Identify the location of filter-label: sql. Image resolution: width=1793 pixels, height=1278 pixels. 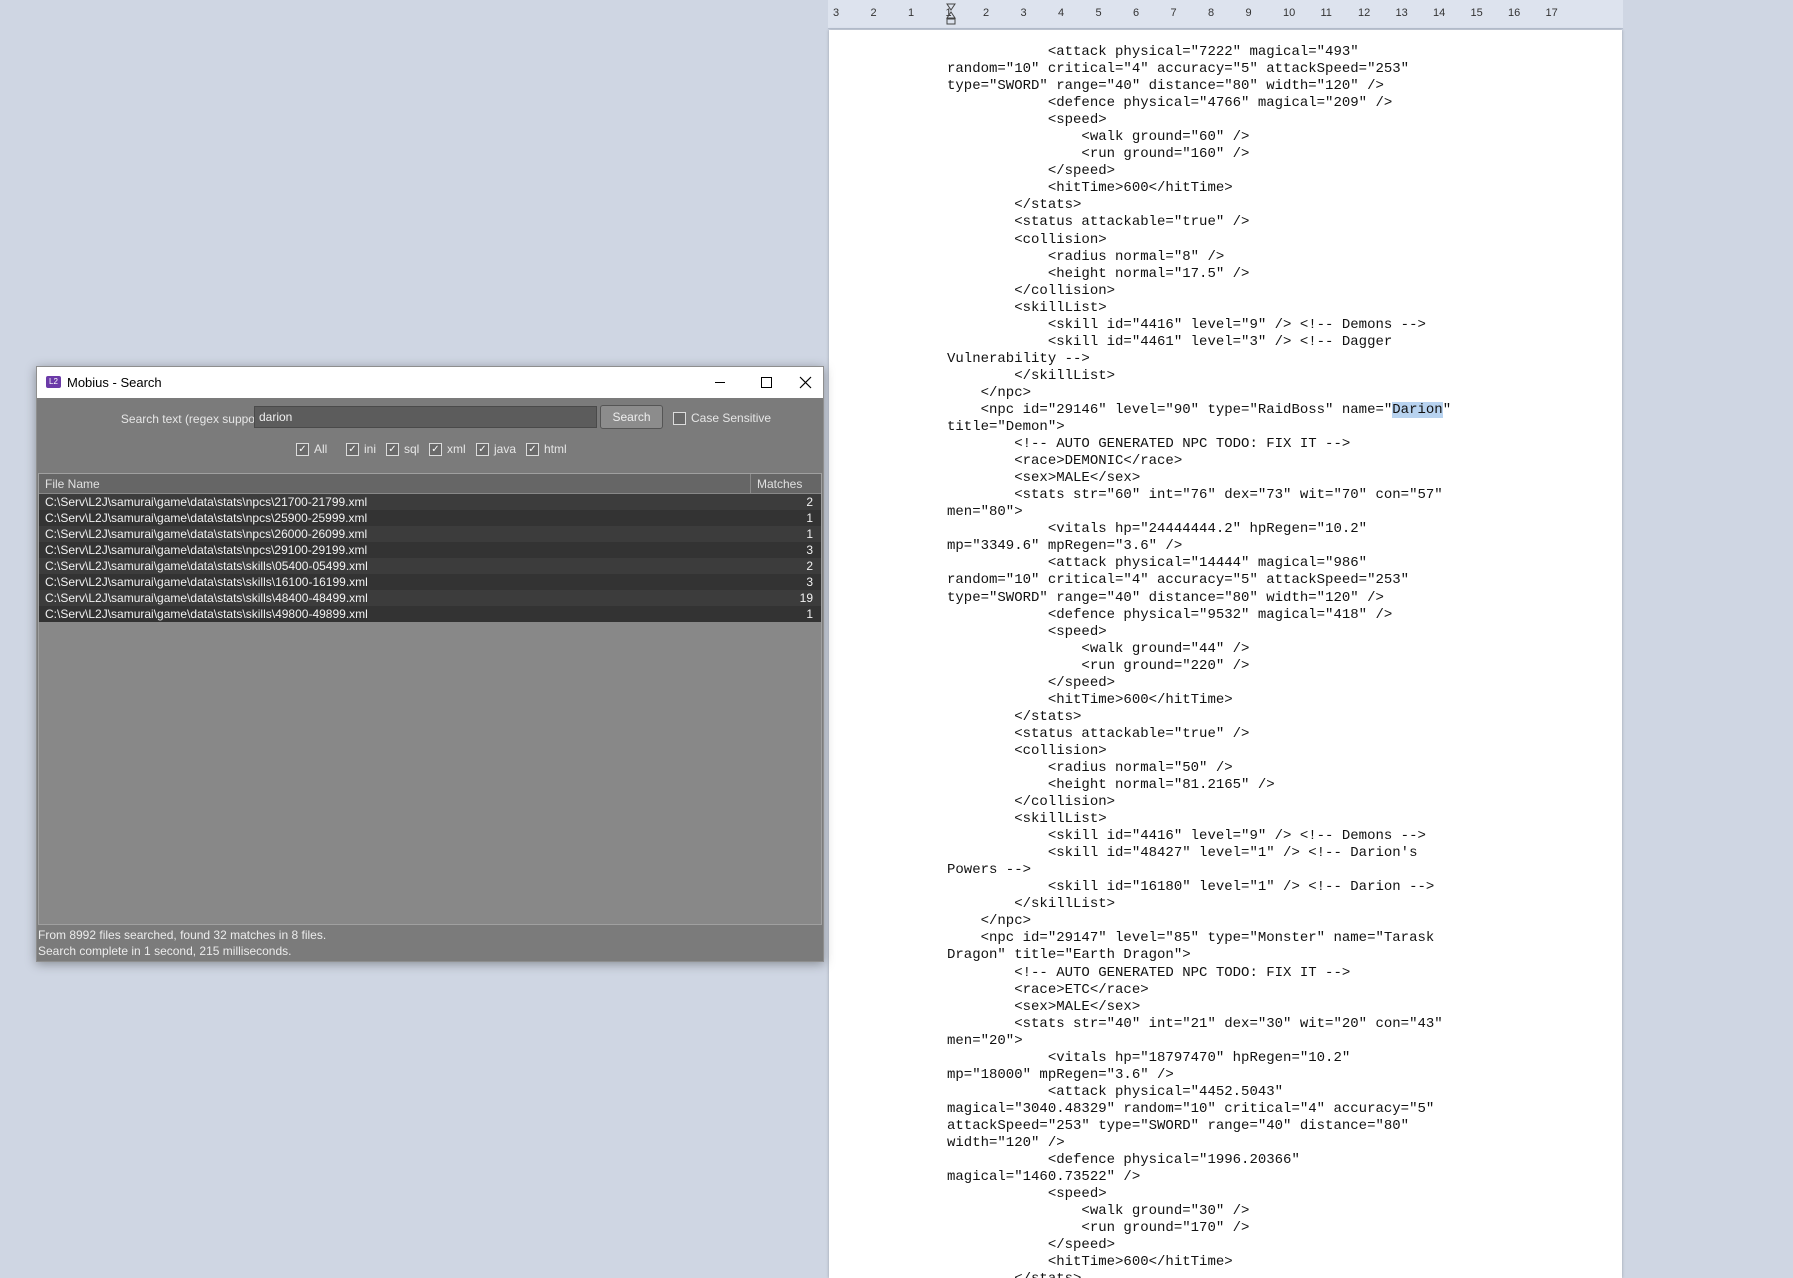
(412, 449).